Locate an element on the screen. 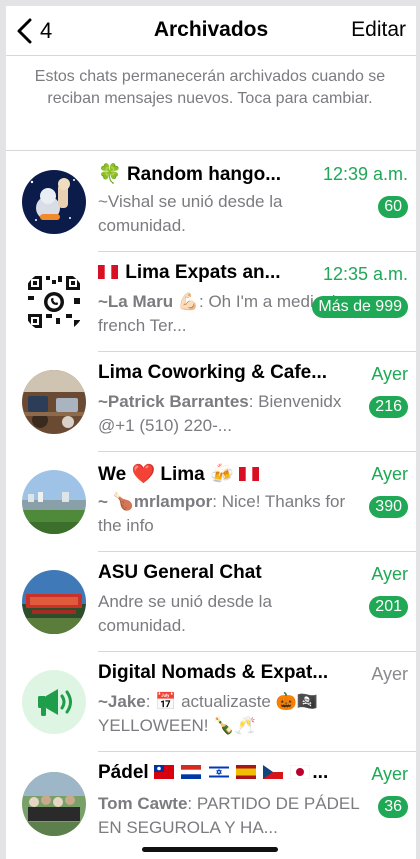  message-sender-prefix: ~ is located at coordinates (103, 501).